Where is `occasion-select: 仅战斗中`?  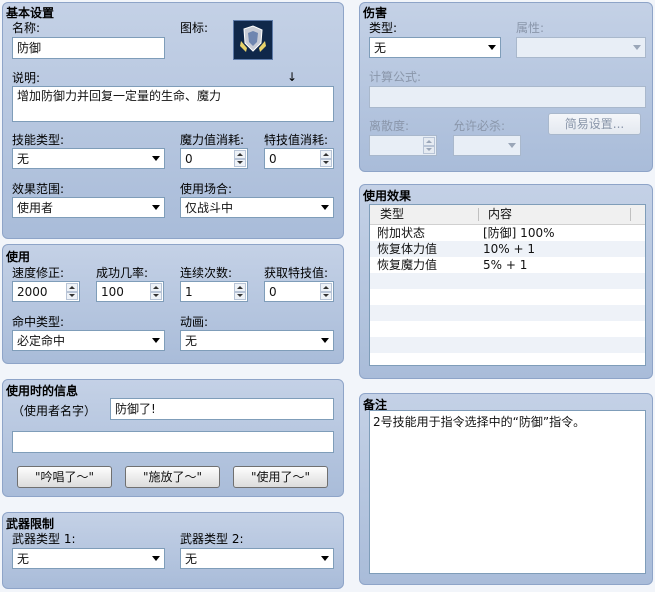 occasion-select: 仅战斗中 is located at coordinates (257, 207).